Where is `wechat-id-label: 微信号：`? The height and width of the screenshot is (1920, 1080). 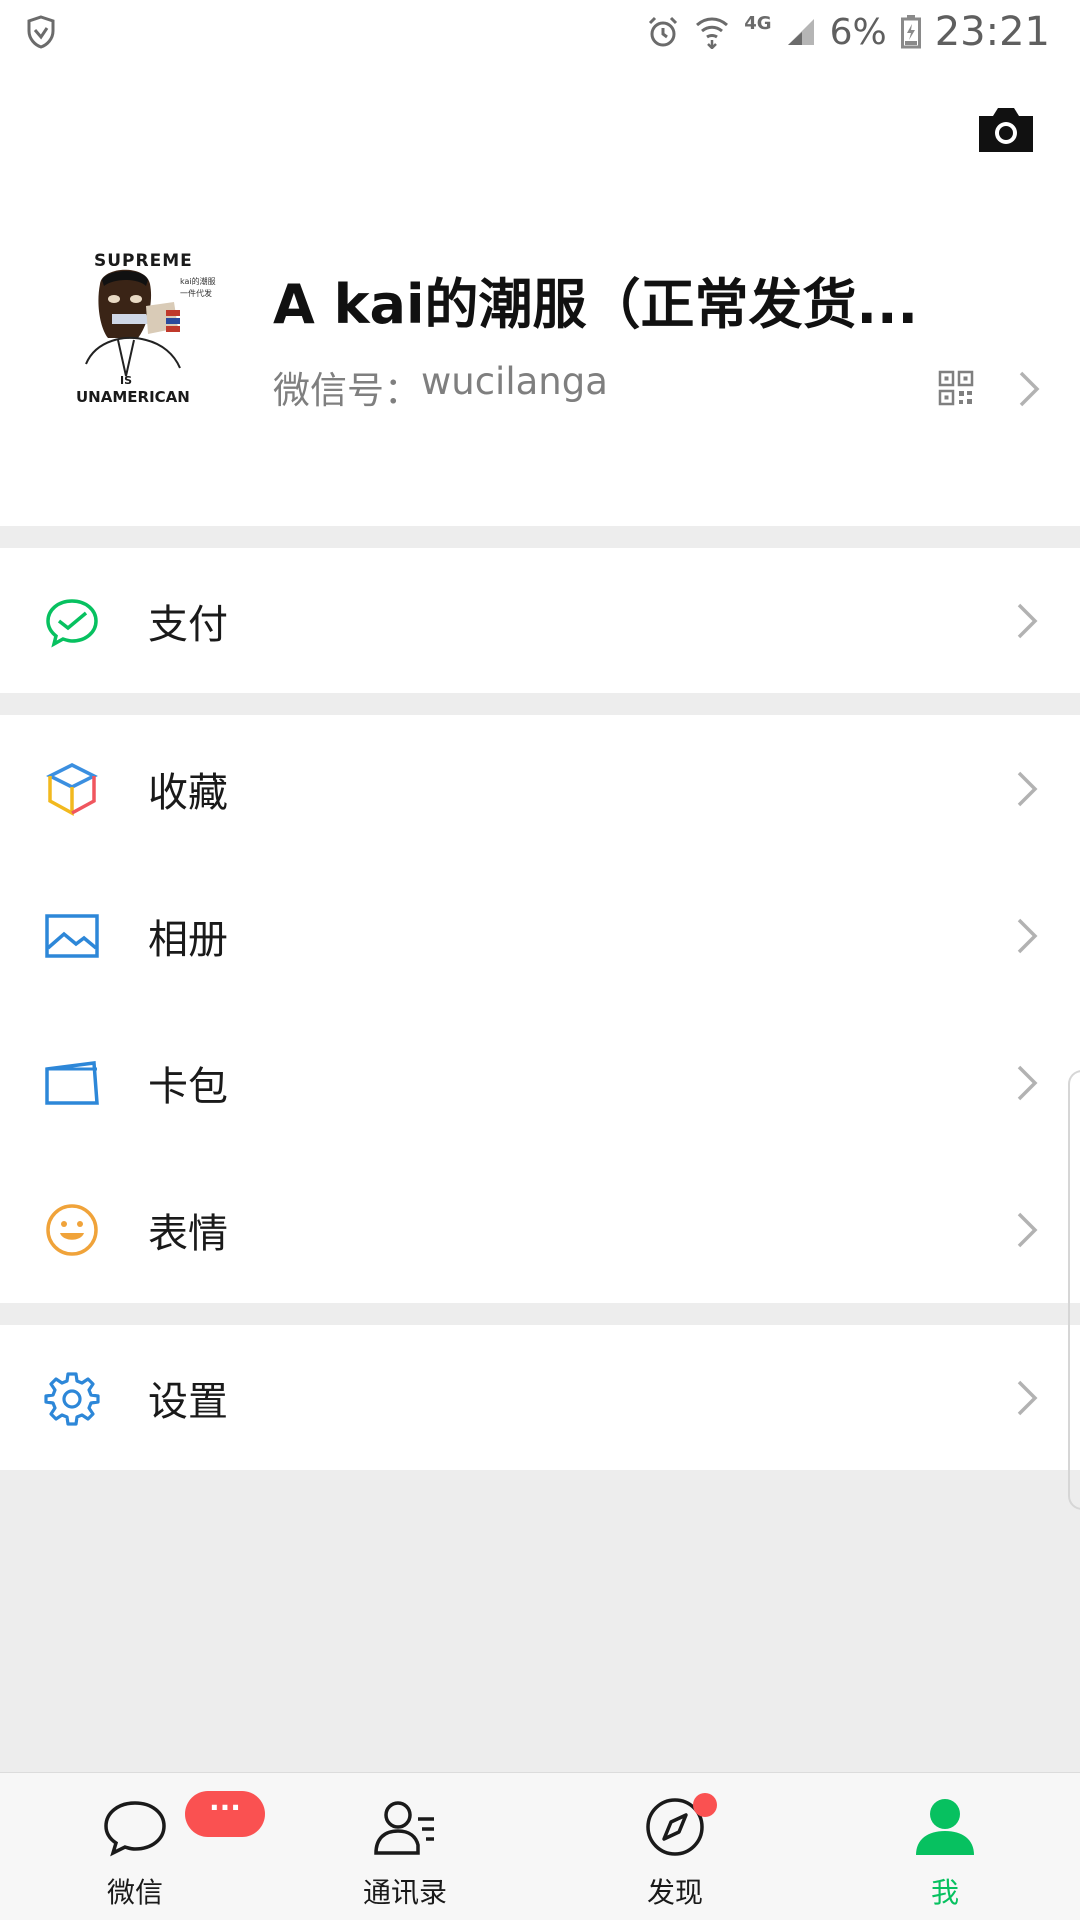
wechat-id-label: 微信号： is located at coordinates (347, 390).